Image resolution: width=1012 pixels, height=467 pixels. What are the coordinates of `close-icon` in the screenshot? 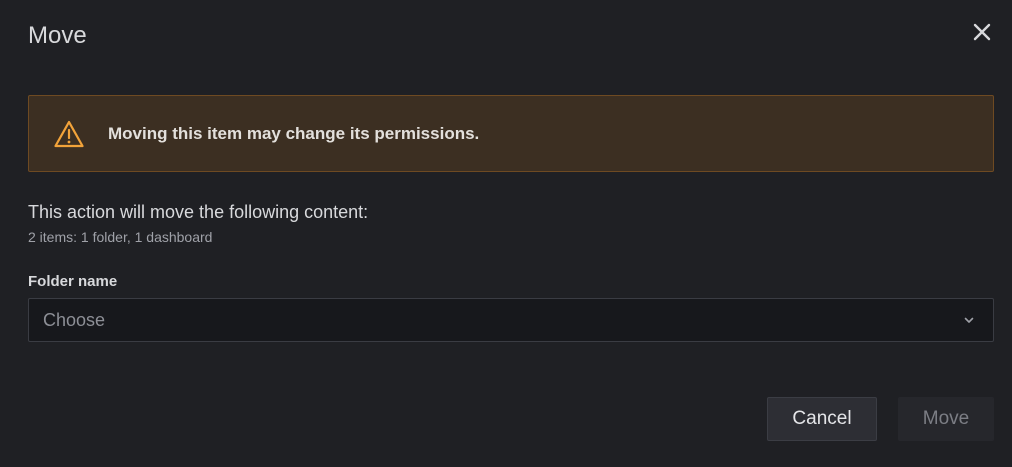 It's located at (982, 32).